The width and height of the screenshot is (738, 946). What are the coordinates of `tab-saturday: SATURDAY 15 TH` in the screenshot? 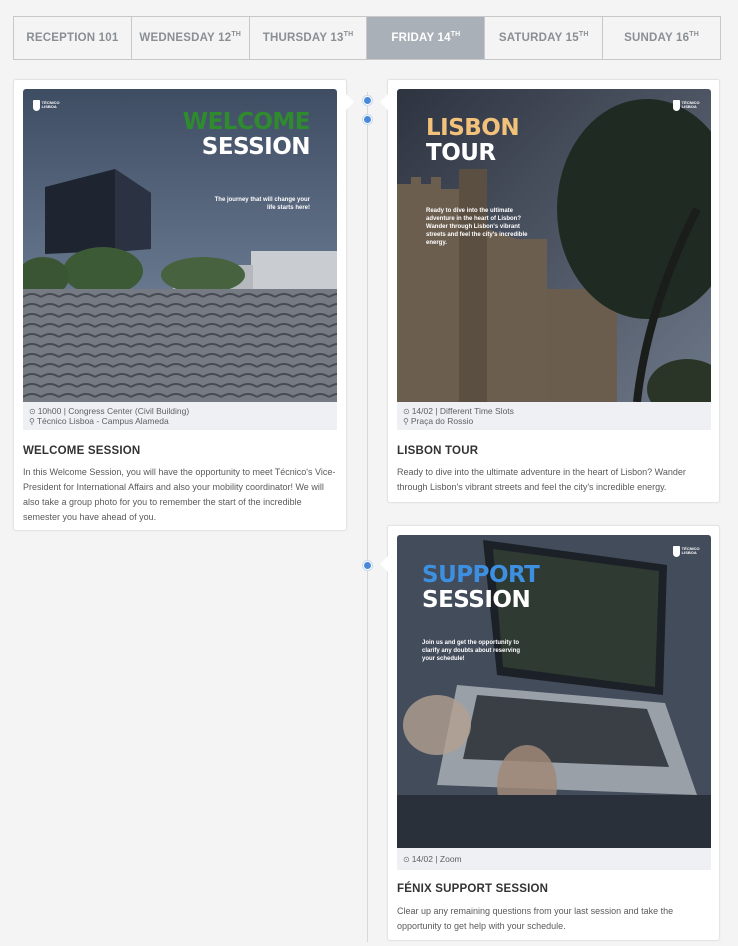 It's located at (544, 38).